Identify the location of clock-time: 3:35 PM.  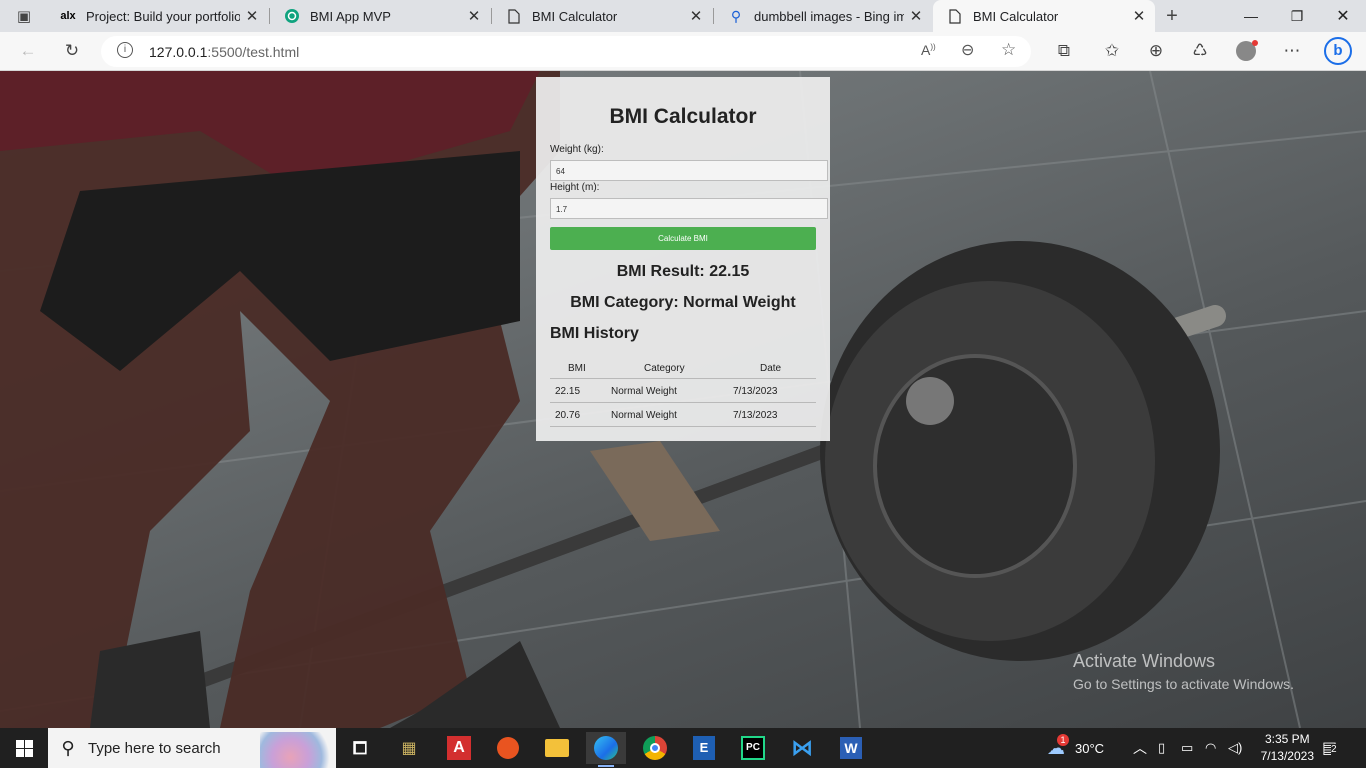
(1287, 739).